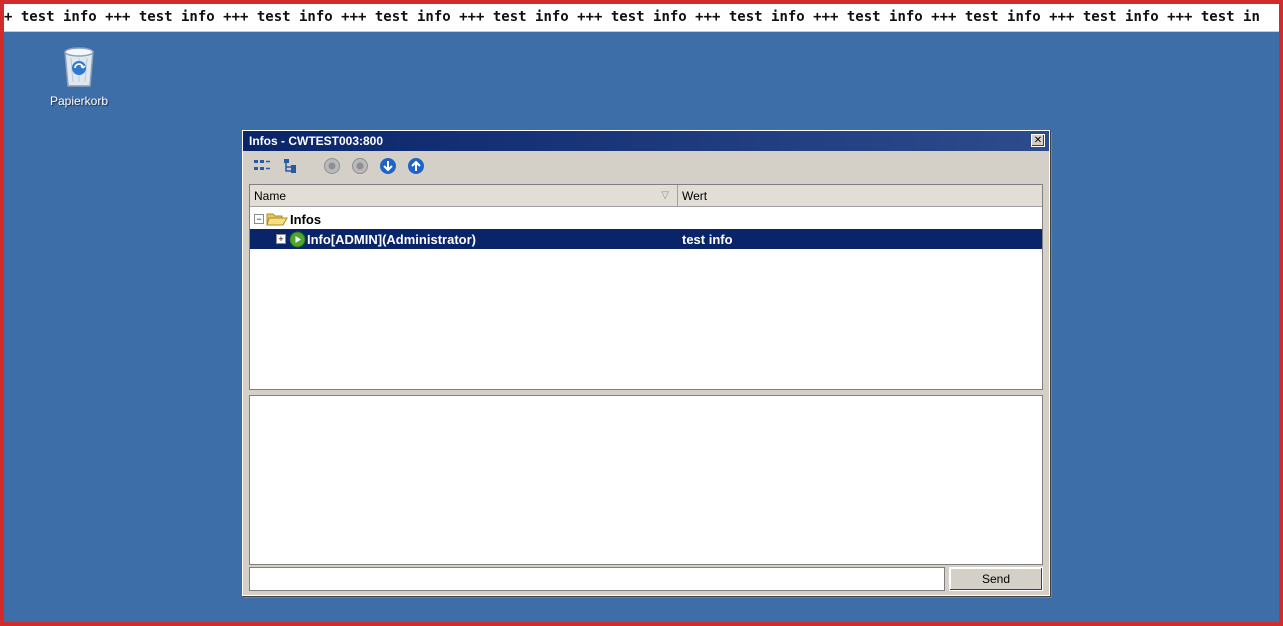  Describe the element at coordinates (464, 195) in the screenshot. I see `column-header-name: Name ▽` at that location.